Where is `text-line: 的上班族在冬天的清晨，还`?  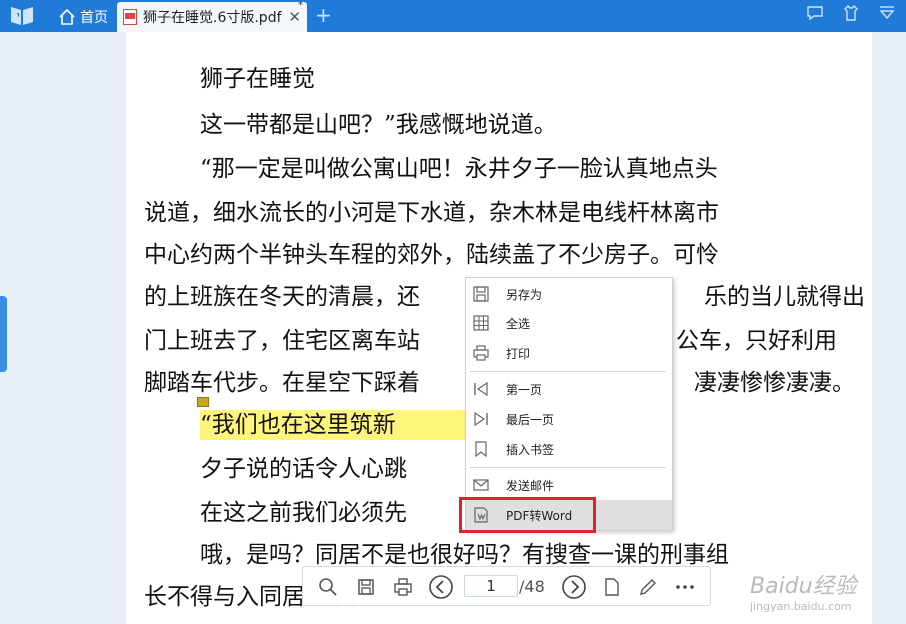
text-line: 的上班族在冬天的清晨，还 is located at coordinates (282, 297).